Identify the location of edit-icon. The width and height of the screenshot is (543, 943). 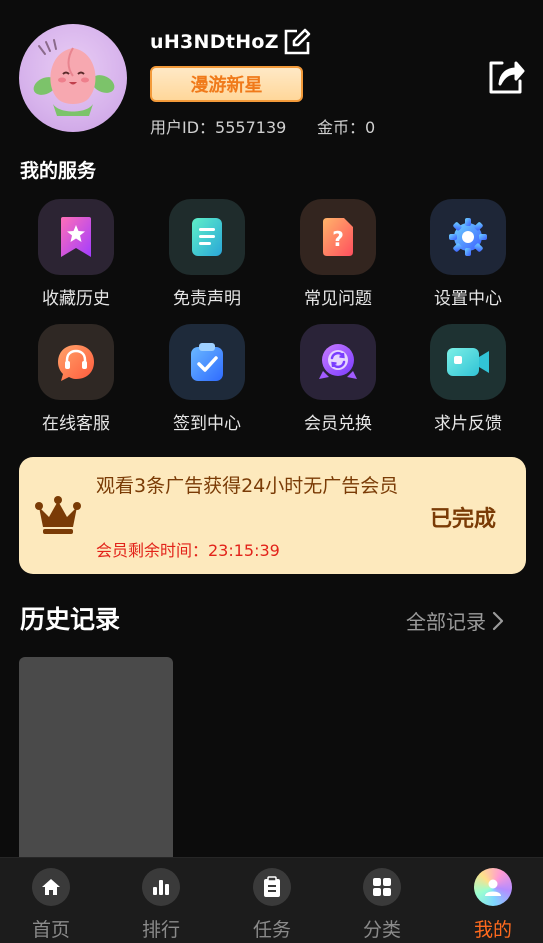
(297, 42).